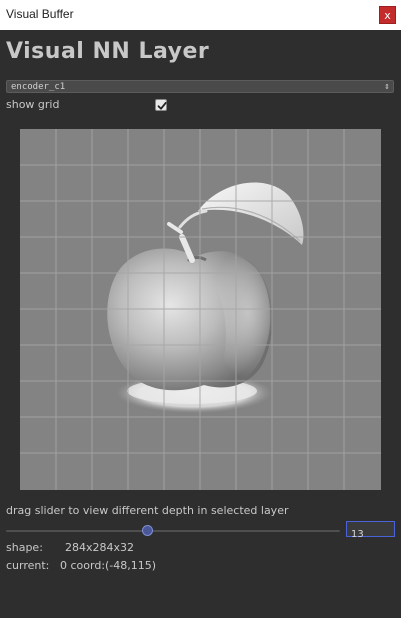 Image resolution: width=401 pixels, height=618 pixels. Describe the element at coordinates (24, 547) in the screenshot. I see `shape-label: shape:` at that location.